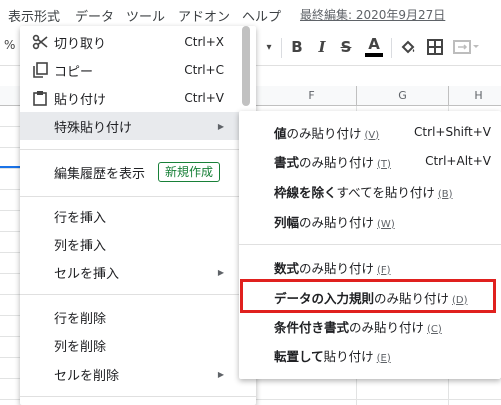 This screenshot has width=501, height=405. What do you see at coordinates (40, 70) in the screenshot?
I see `copy-icon` at bounding box center [40, 70].